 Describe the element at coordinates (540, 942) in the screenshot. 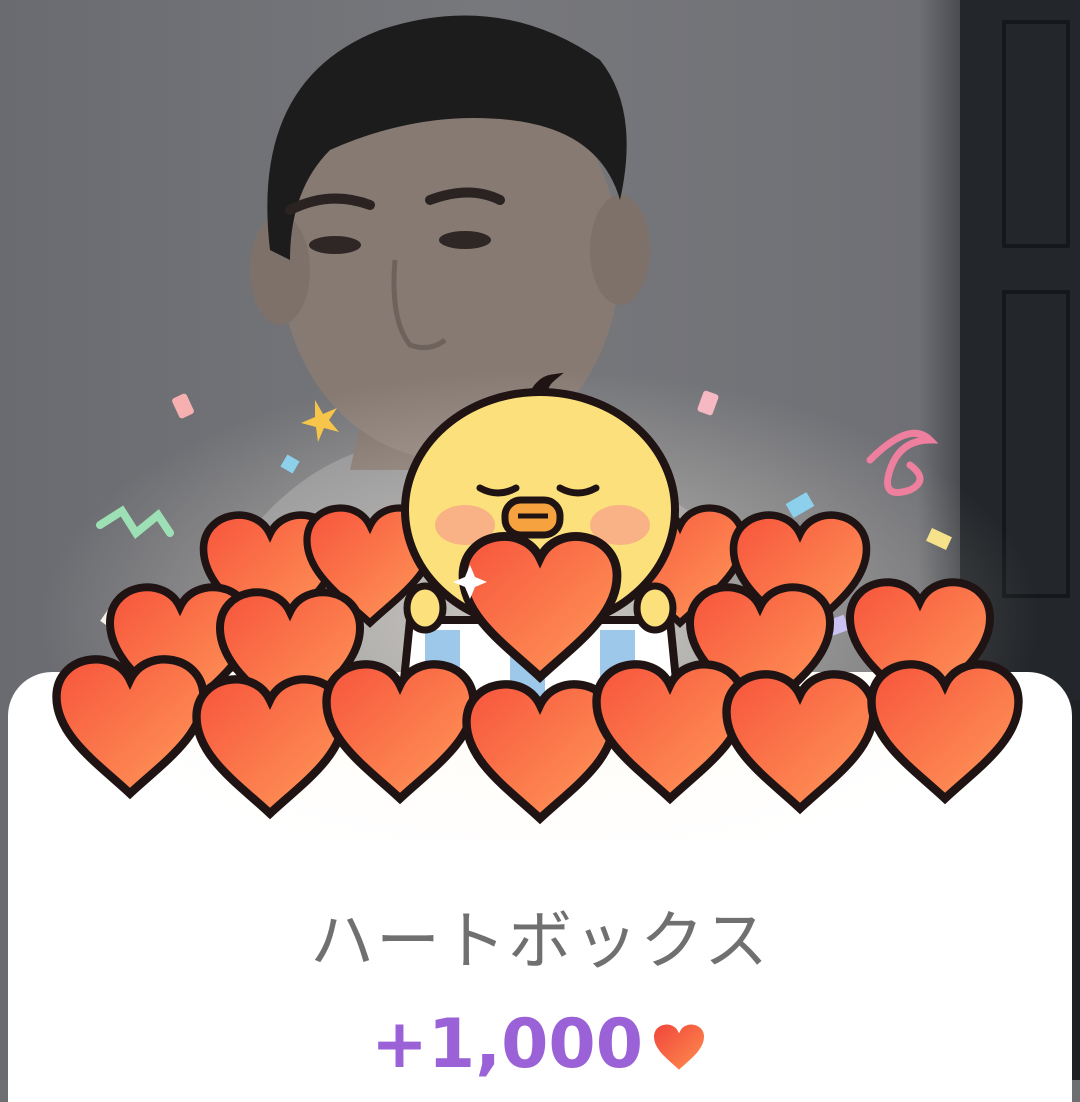

I see `card-title: ハートボックス` at that location.